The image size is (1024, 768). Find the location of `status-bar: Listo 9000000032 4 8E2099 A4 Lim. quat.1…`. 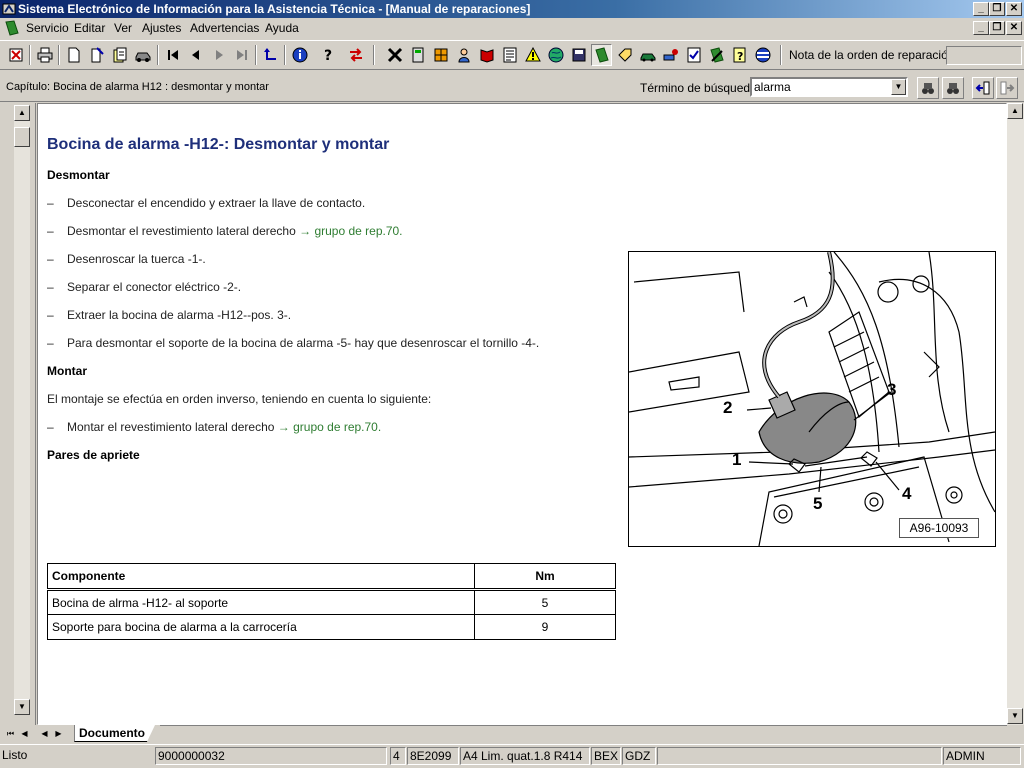

status-bar: Listo 9000000032 4 8E2099 A4 Lim. quat.1… is located at coordinates (512, 756).